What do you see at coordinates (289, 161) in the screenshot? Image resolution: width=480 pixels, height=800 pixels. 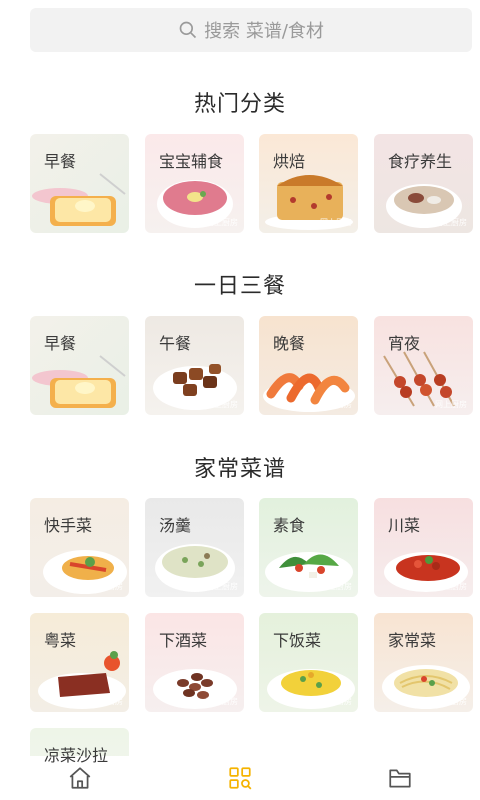 I see `category-label: 烘焙` at bounding box center [289, 161].